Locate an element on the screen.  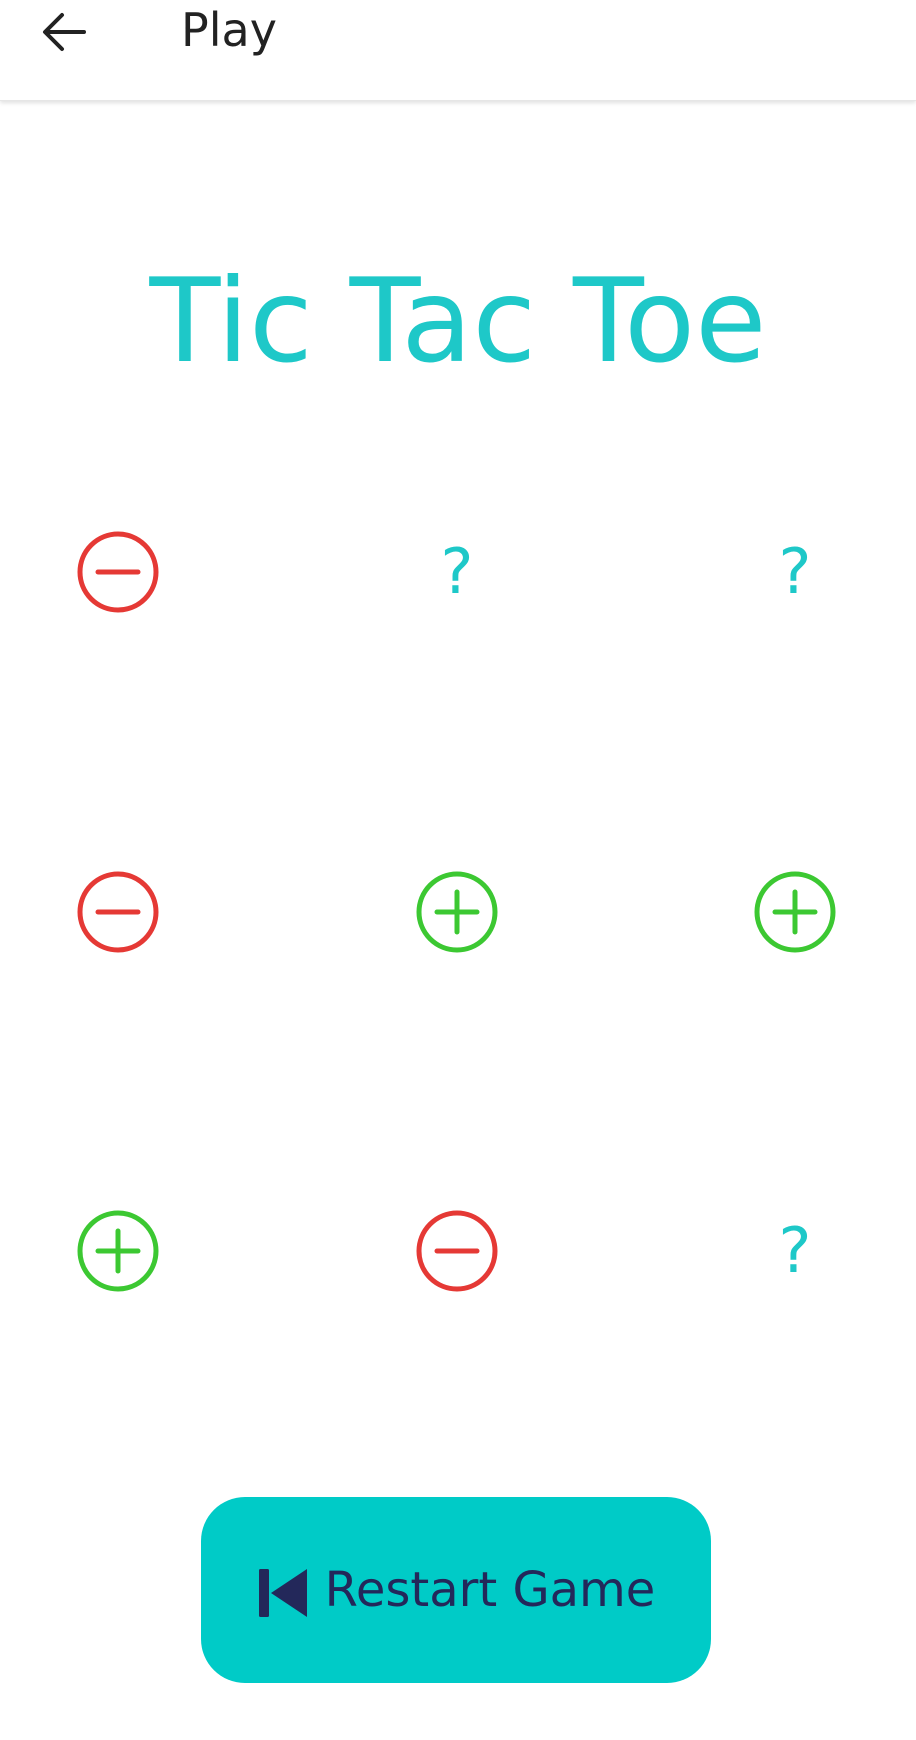
restart-game-button: Restart Game is located at coordinates (456, 1590).